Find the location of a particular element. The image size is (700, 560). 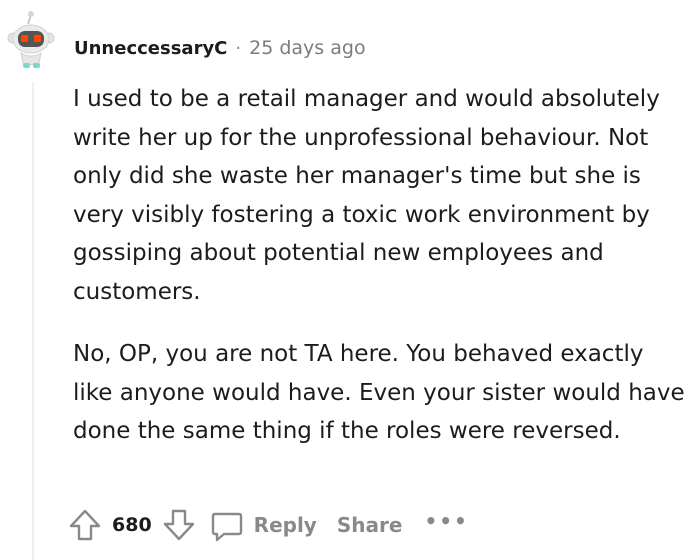

snoo-avatar-icon is located at coordinates (32, 40).